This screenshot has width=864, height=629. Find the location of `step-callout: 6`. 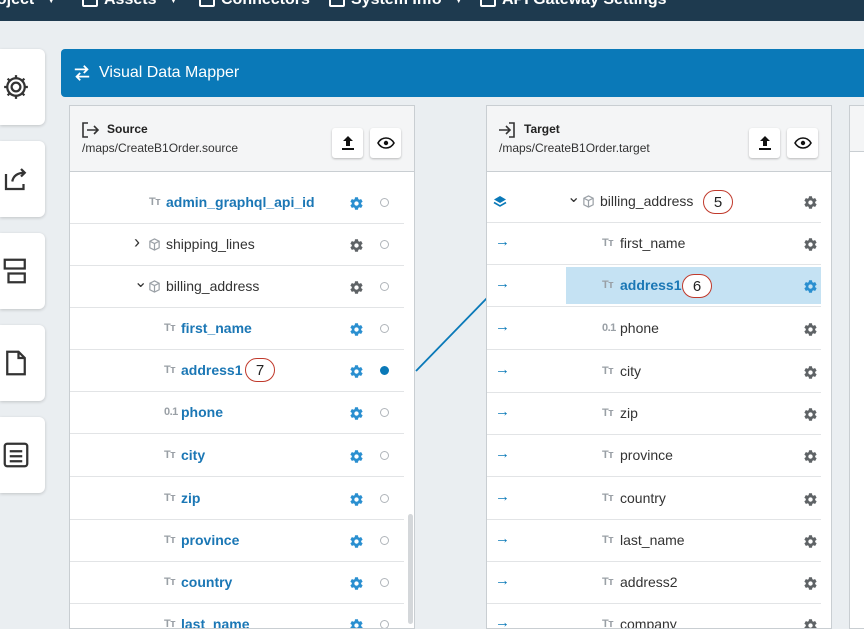

step-callout: 6 is located at coordinates (697, 286).